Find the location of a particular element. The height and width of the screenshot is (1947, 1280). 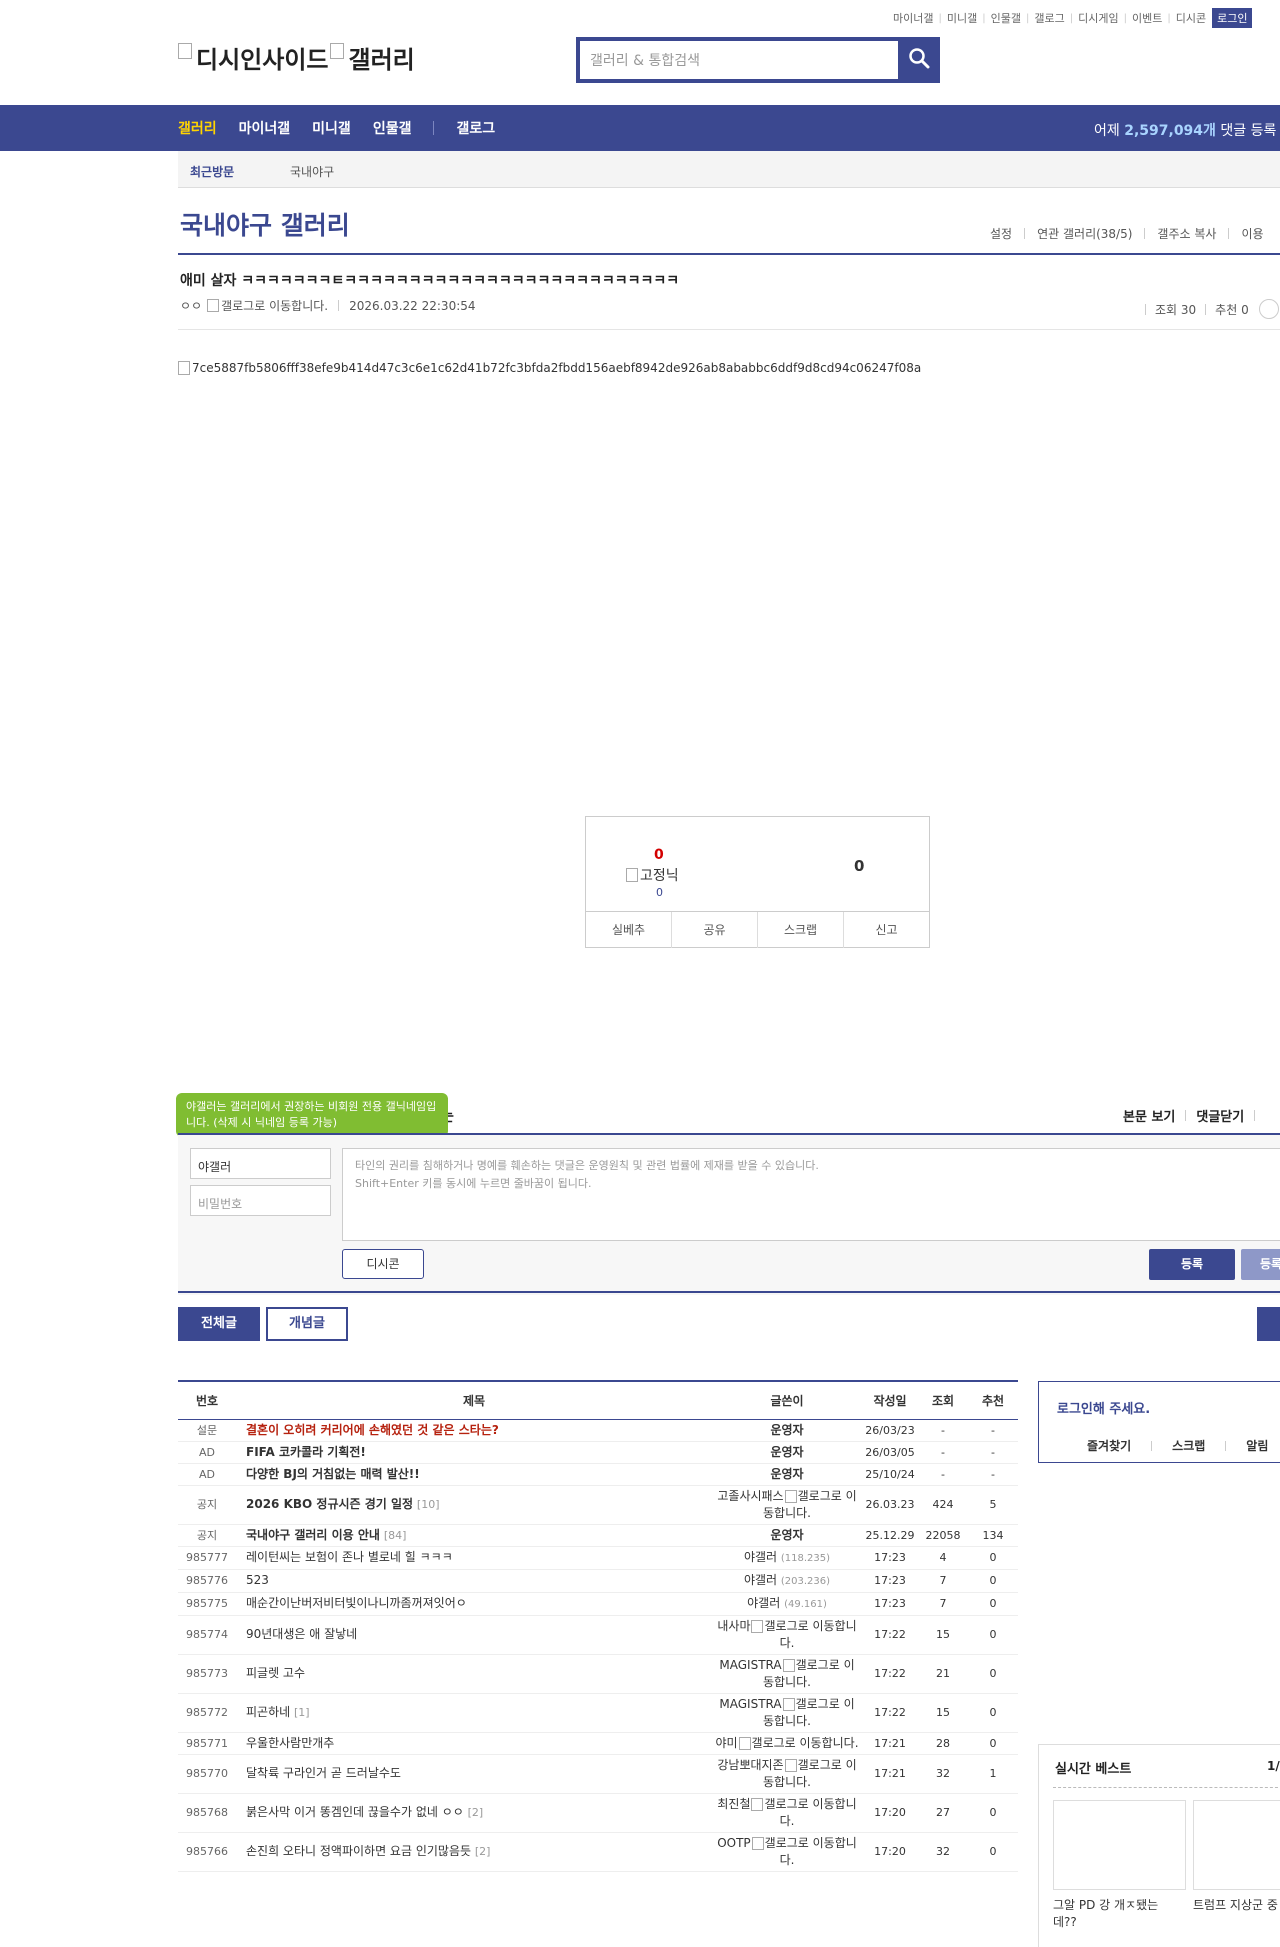

util-link-person: 인물갤 is located at coordinates (1006, 18).